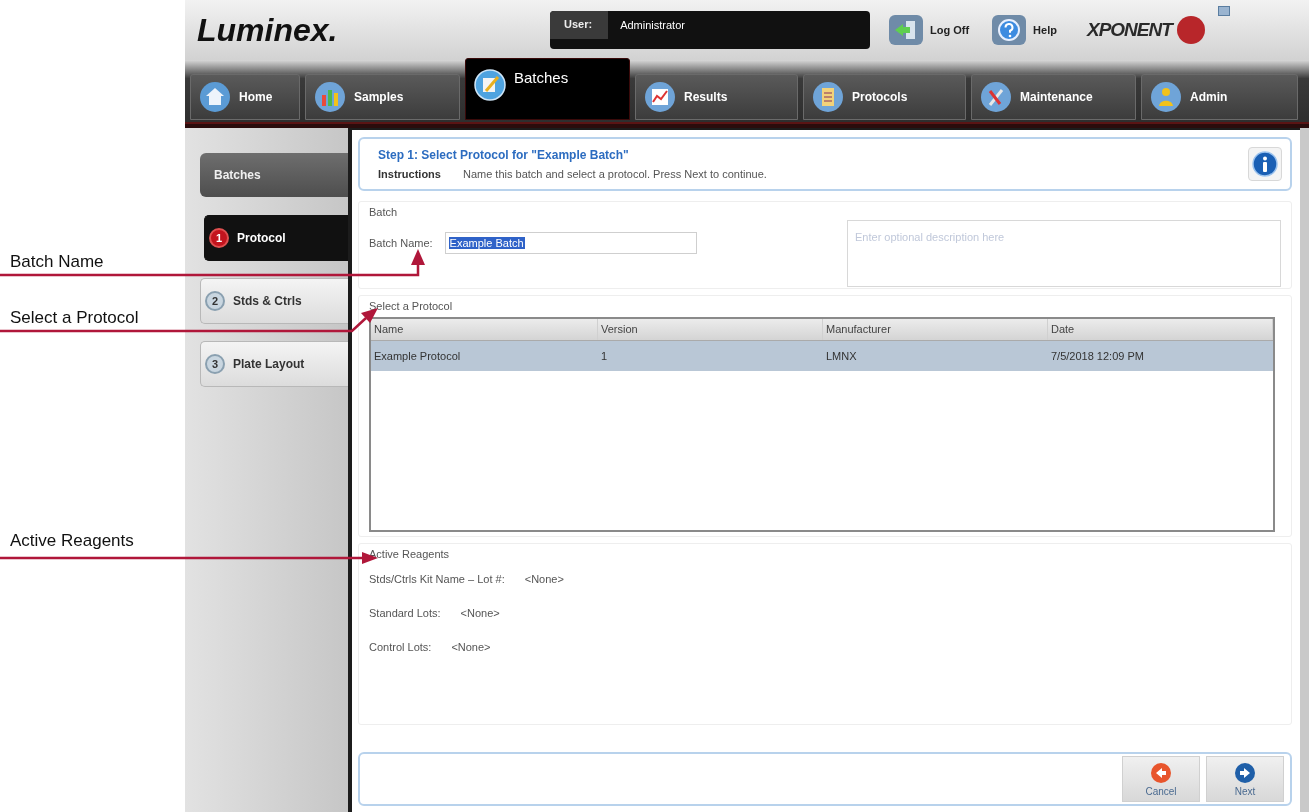 This screenshot has height=812, width=1309. What do you see at coordinates (504, 155) in the screenshot?
I see `step-title: Step 1: Select Protocol for "Example Batch"` at bounding box center [504, 155].